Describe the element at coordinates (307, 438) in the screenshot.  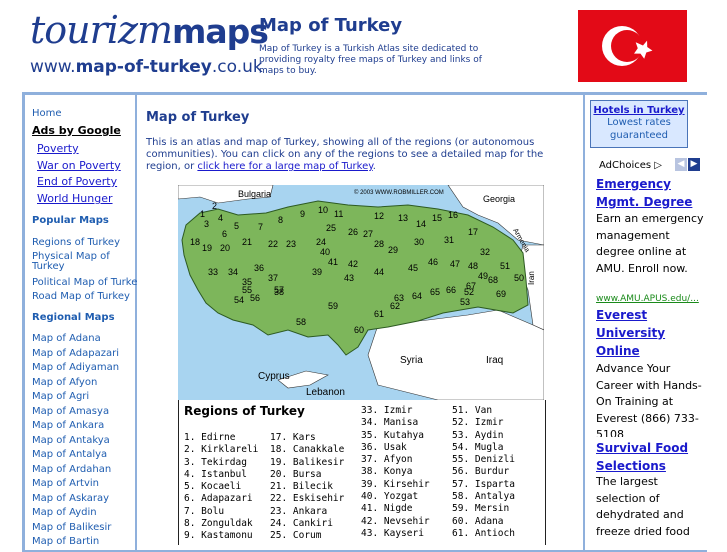
I see `region-list-item: 17. Kars` at that location.